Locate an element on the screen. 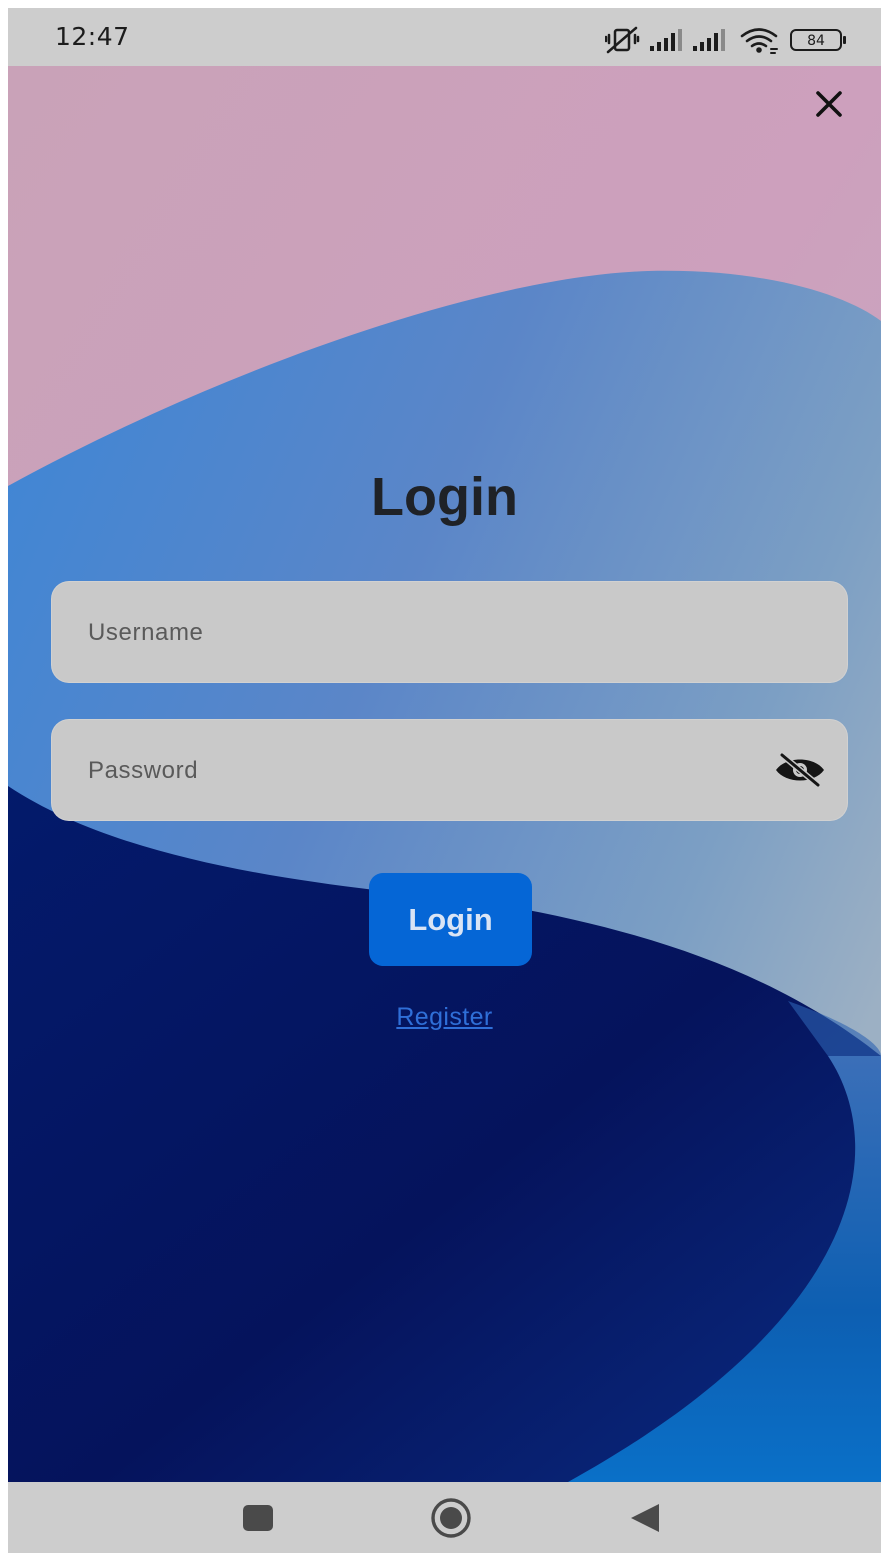  battery-level: 84 is located at coordinates (816, 41).